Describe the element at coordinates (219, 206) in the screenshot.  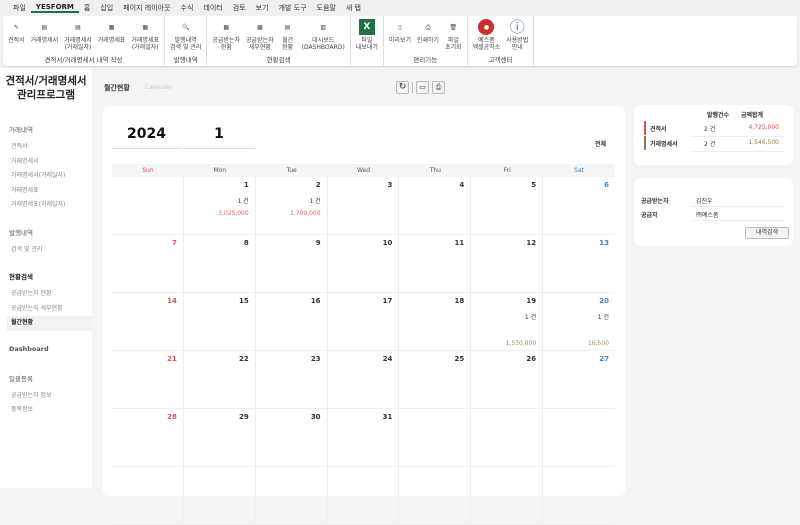
I see `calendar-day-cell: 1 1 건 3,025,000` at that location.